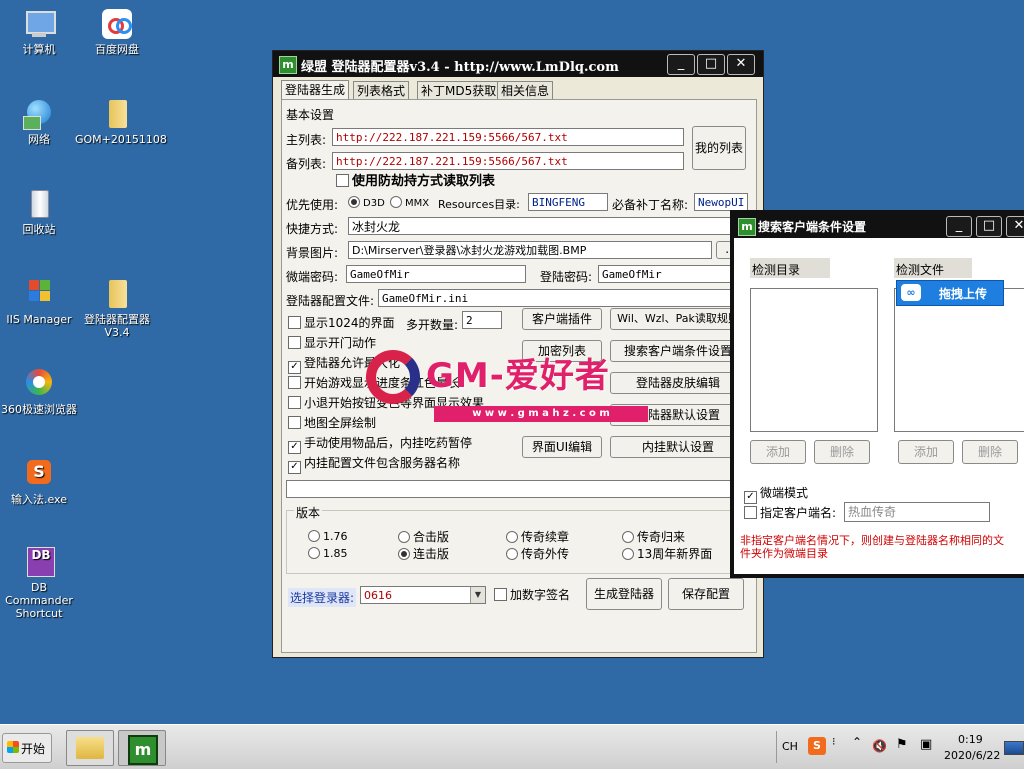 This screenshot has height=769, width=1024. Describe the element at coordinates (834, 741) in the screenshot. I see `ime-options-icon: ⁝` at that location.